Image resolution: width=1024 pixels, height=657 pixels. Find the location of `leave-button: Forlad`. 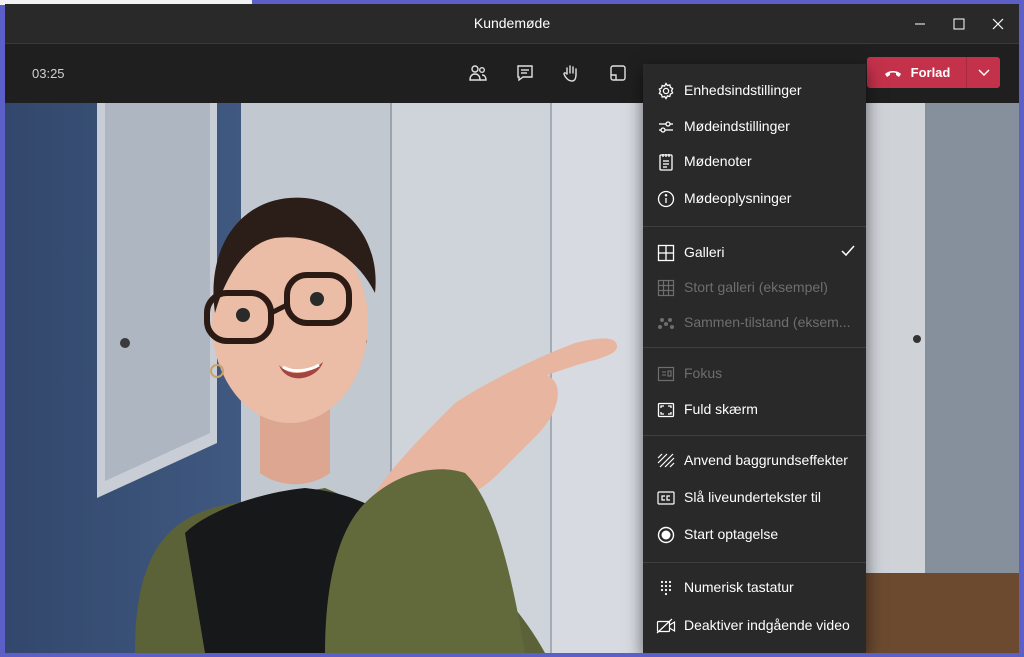

leave-button: Forlad is located at coordinates (917, 72).